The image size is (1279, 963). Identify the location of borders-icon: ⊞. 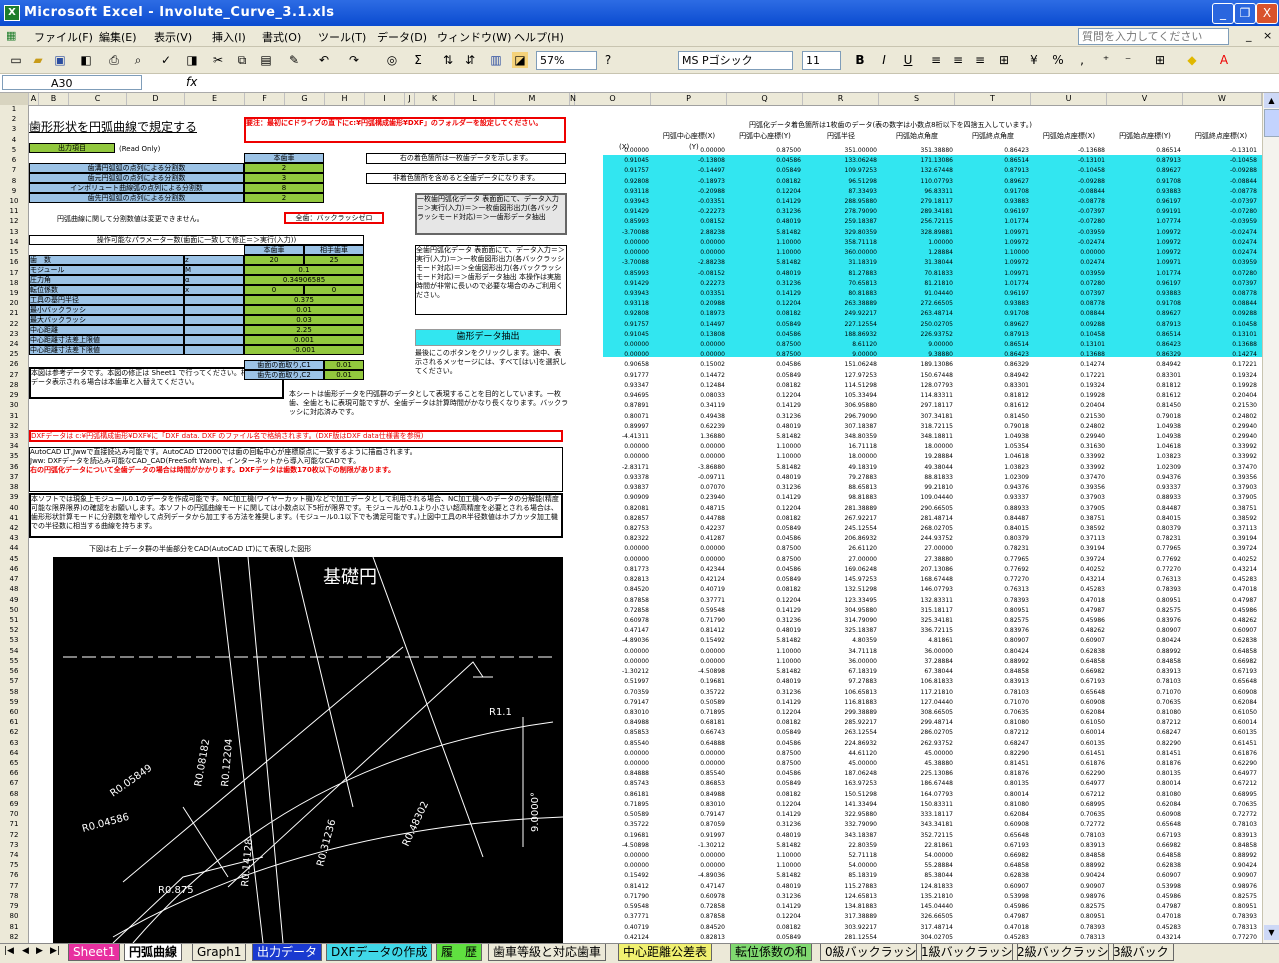
(1160, 60).